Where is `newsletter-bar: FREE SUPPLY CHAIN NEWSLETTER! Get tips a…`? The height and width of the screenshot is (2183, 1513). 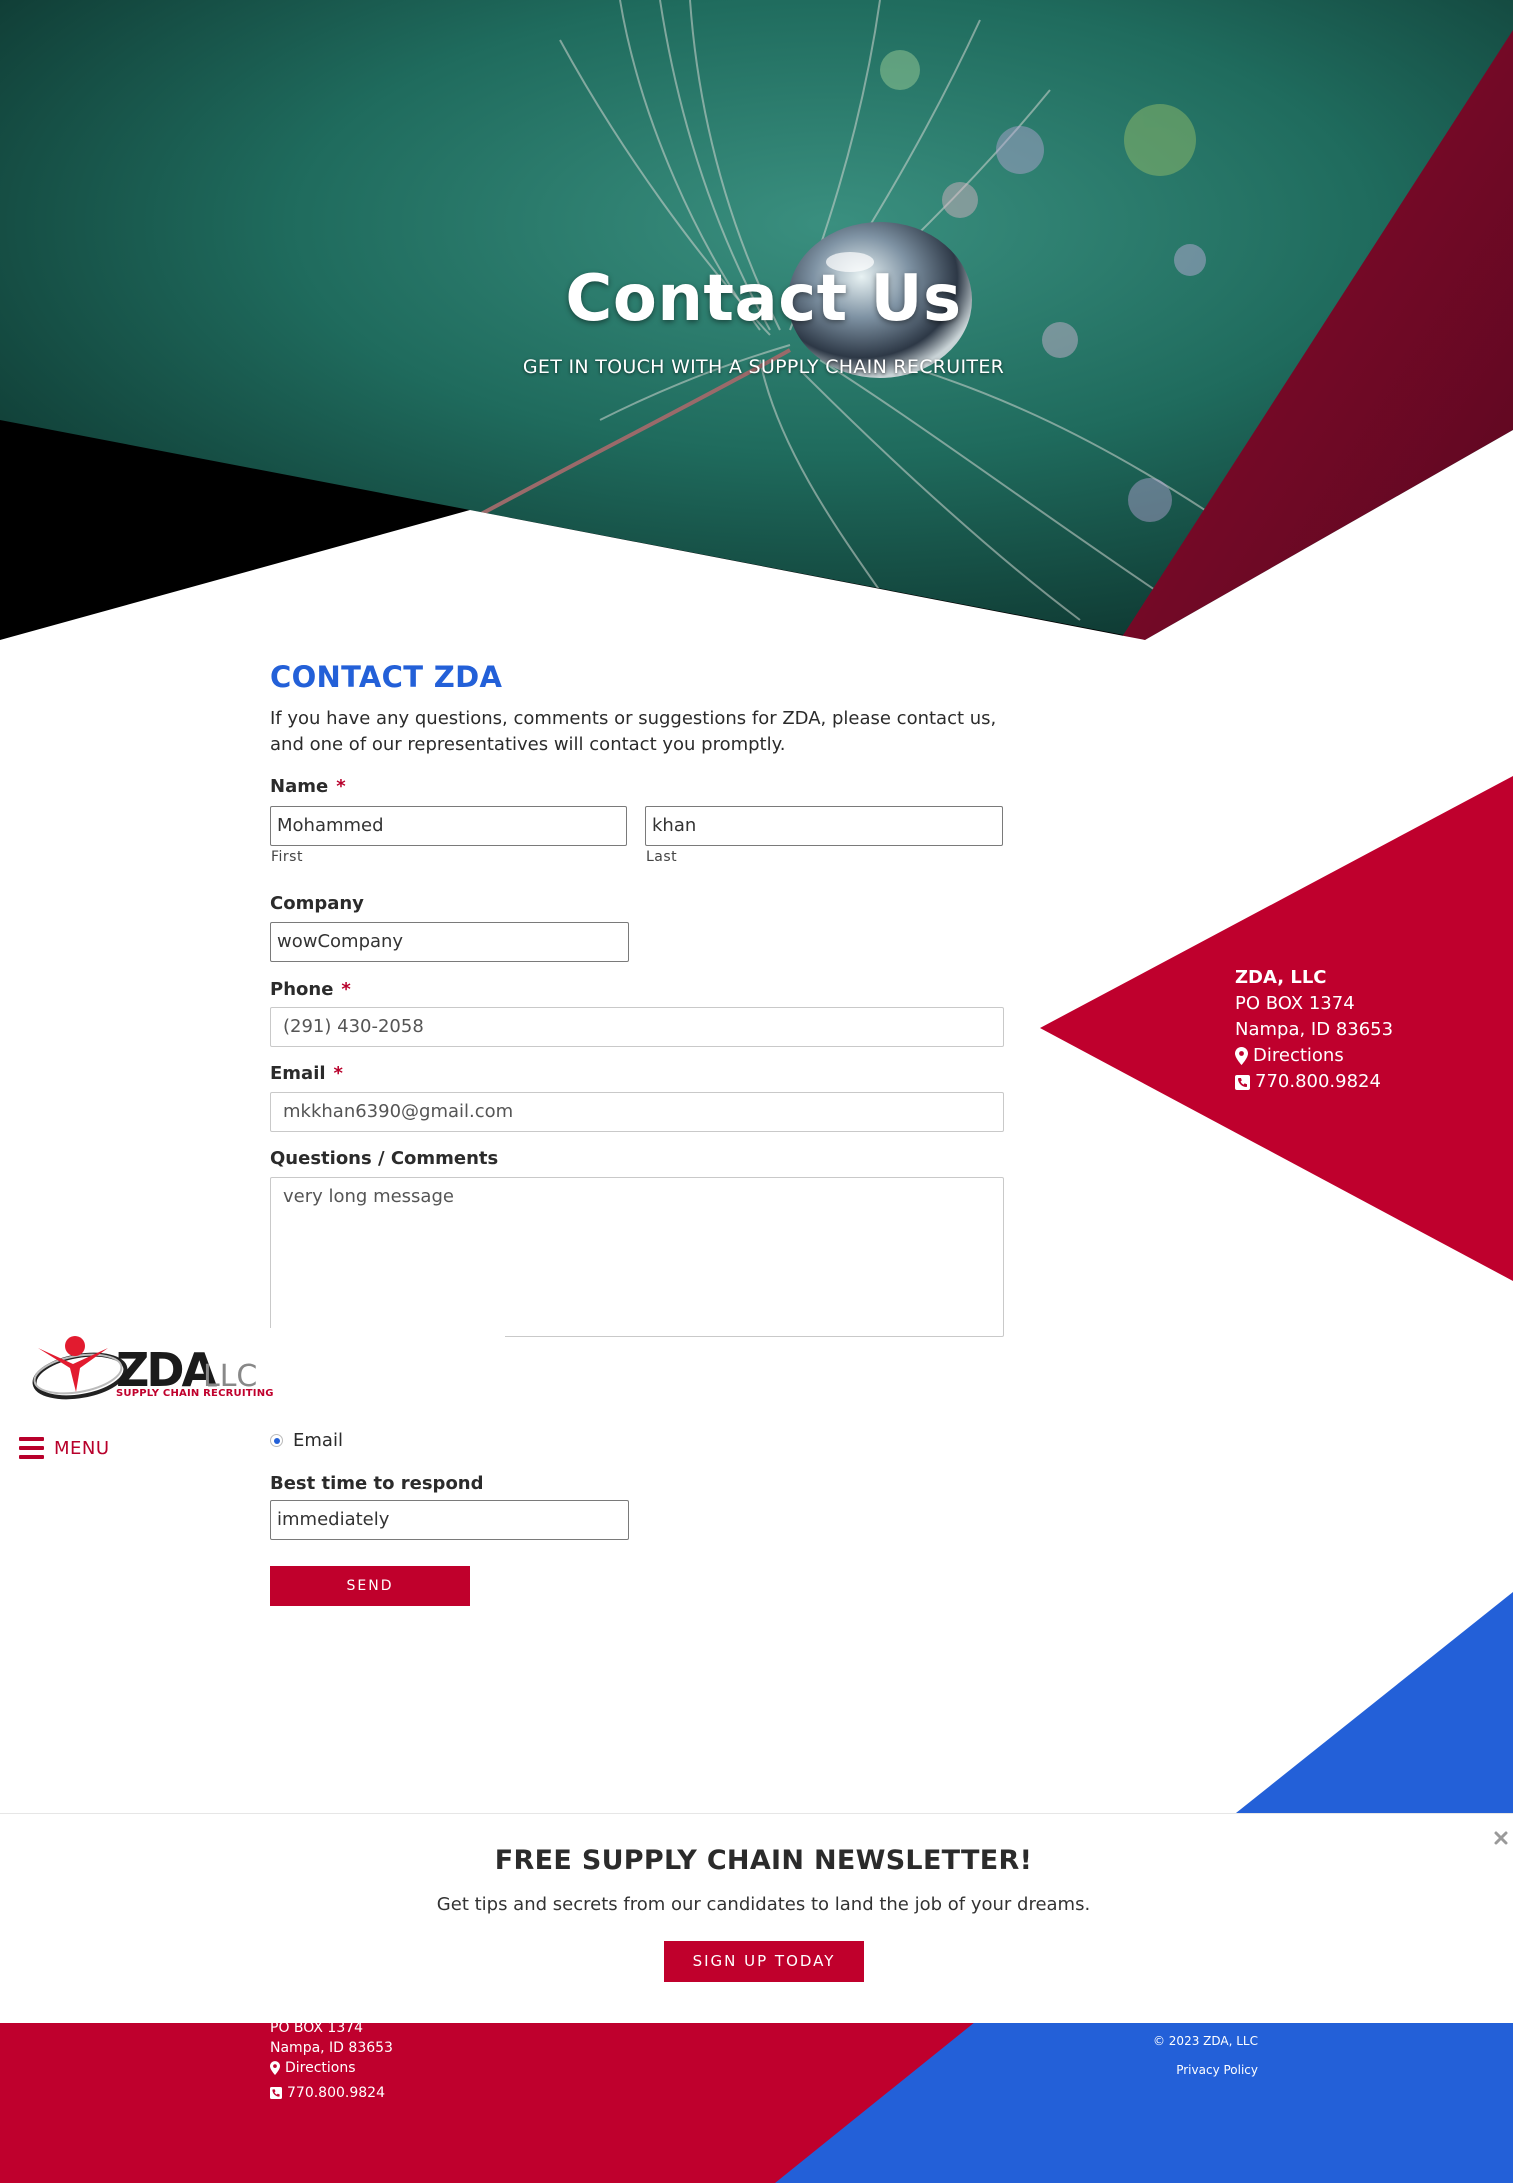 newsletter-bar: FREE SUPPLY CHAIN NEWSLETTER! Get tips a… is located at coordinates (756, 1918).